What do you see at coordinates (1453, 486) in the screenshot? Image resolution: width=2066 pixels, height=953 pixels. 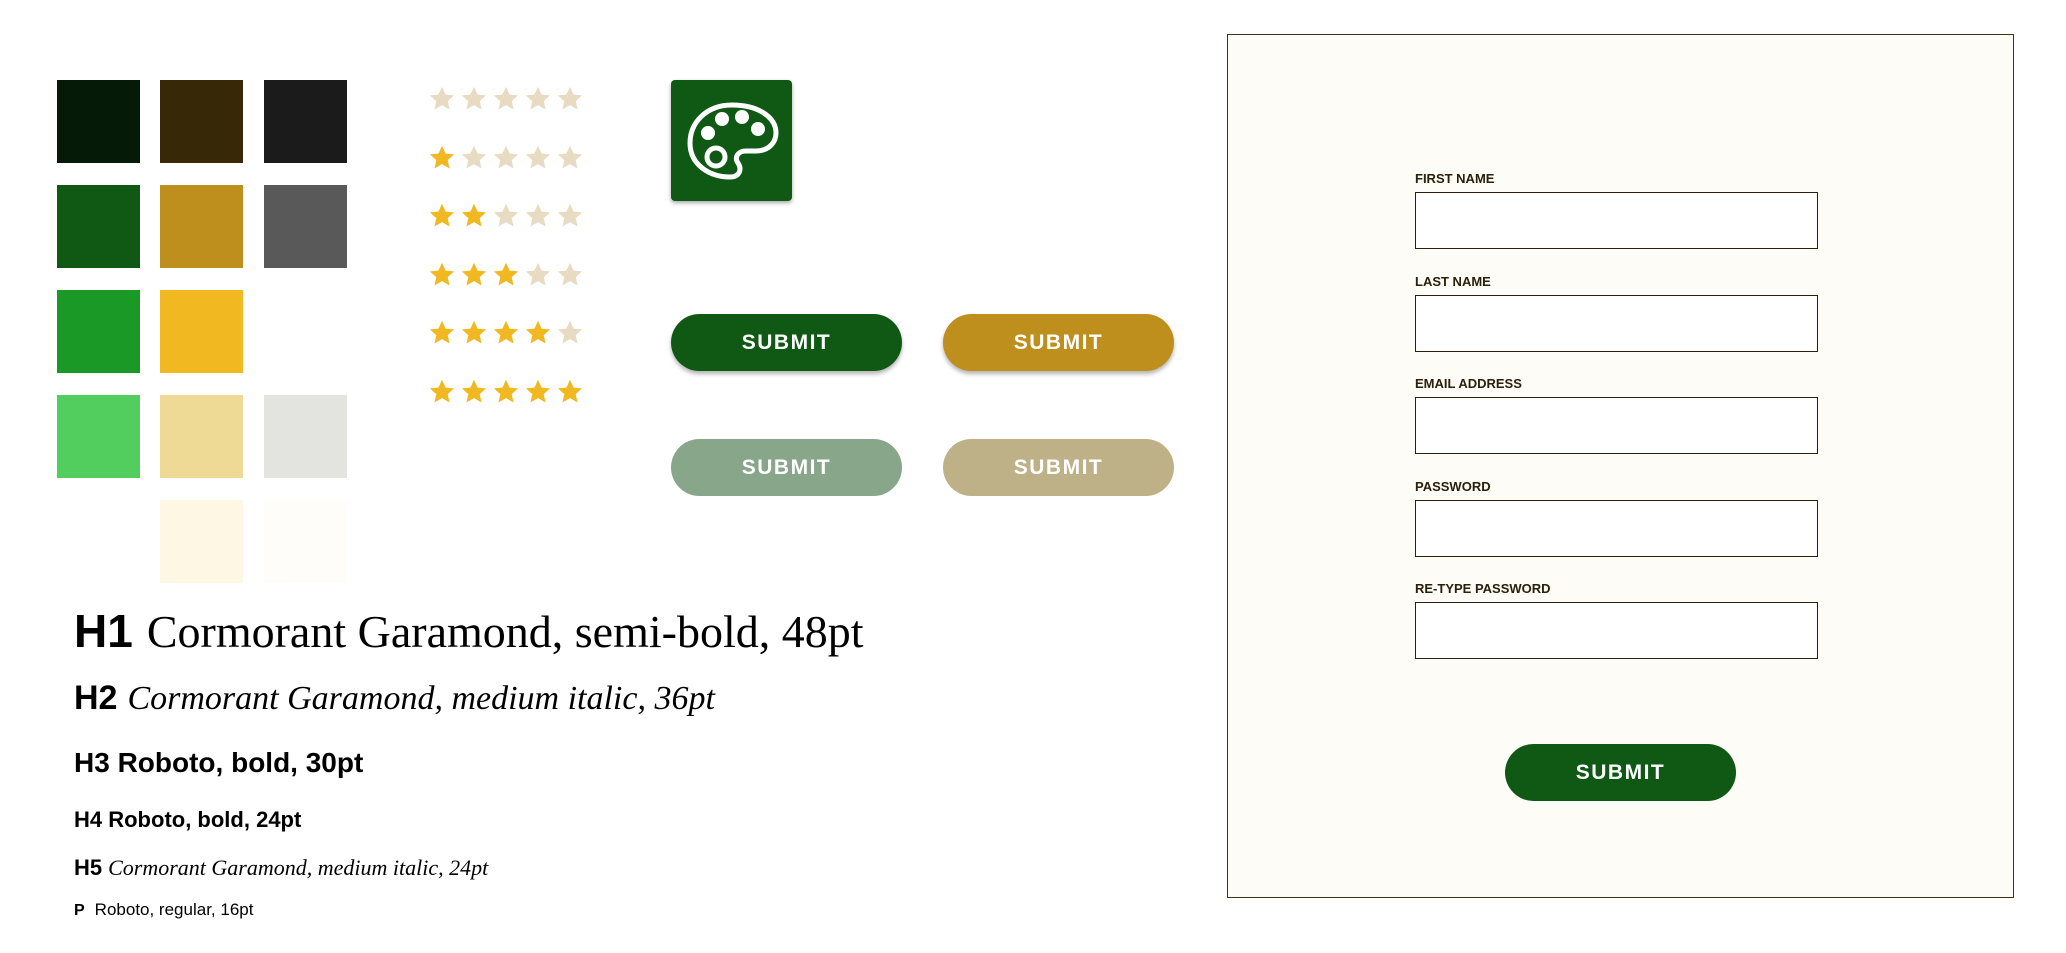 I see `password-label: PASSWORD` at bounding box center [1453, 486].